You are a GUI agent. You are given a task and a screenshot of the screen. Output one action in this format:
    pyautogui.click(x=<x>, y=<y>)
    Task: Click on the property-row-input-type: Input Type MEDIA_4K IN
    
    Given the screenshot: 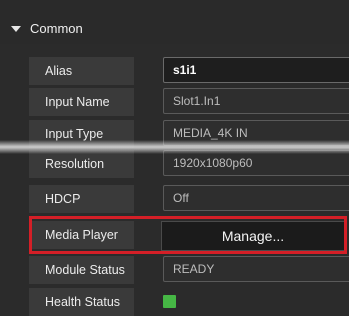 What is the action you would take?
    pyautogui.click(x=189, y=134)
    